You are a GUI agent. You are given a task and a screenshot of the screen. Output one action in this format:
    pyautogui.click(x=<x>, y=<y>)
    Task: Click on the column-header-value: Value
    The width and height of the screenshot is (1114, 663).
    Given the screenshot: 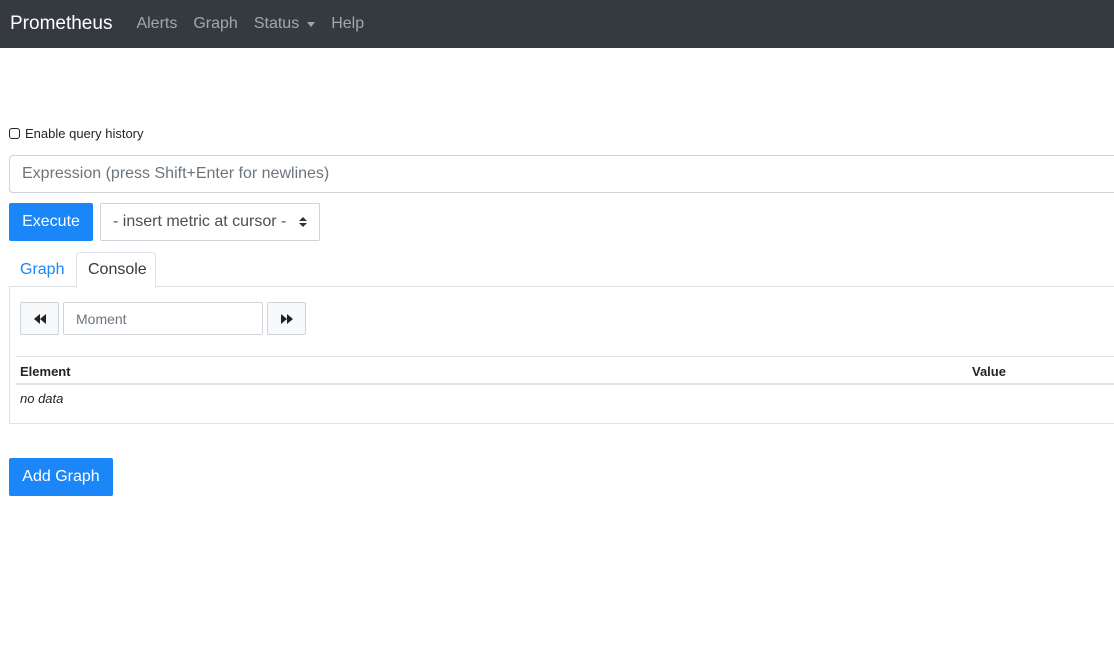 What is the action you would take?
    pyautogui.click(x=989, y=371)
    